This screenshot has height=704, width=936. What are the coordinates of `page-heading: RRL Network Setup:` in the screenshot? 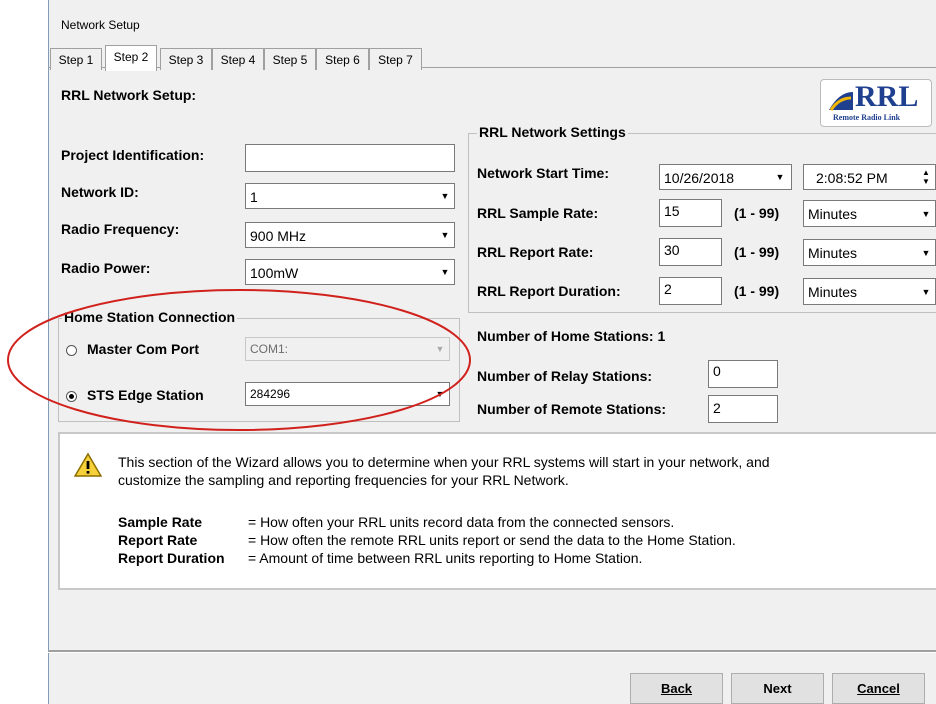 It's located at (129, 95).